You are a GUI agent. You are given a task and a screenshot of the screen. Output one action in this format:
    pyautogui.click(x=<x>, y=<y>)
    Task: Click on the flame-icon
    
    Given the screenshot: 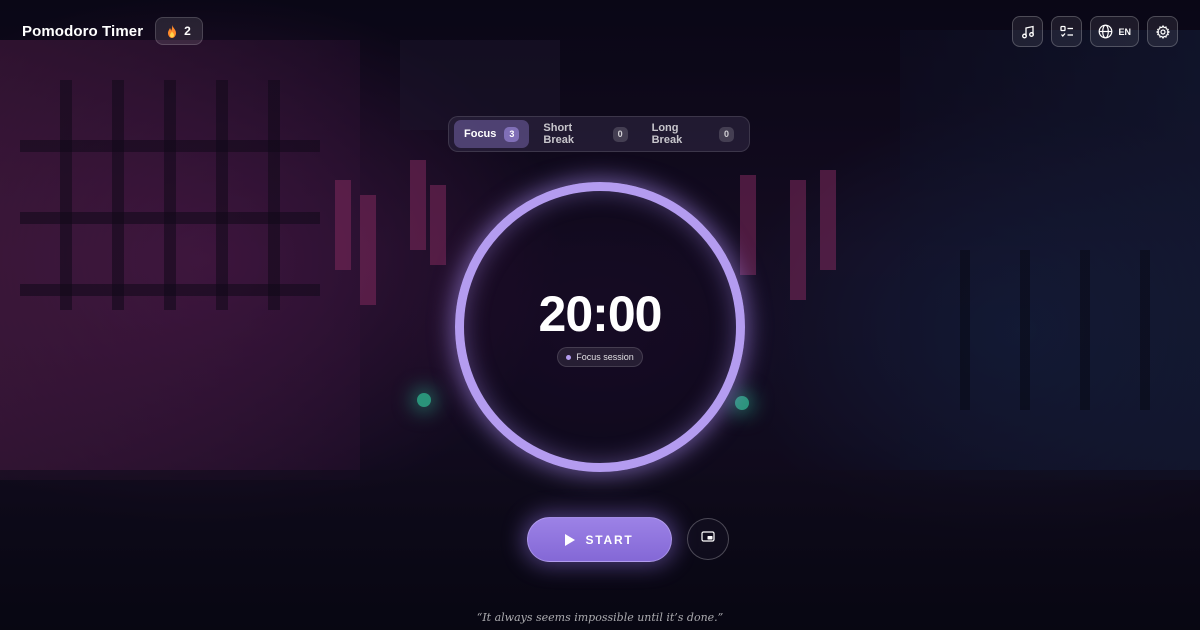 What is the action you would take?
    pyautogui.click(x=172, y=31)
    